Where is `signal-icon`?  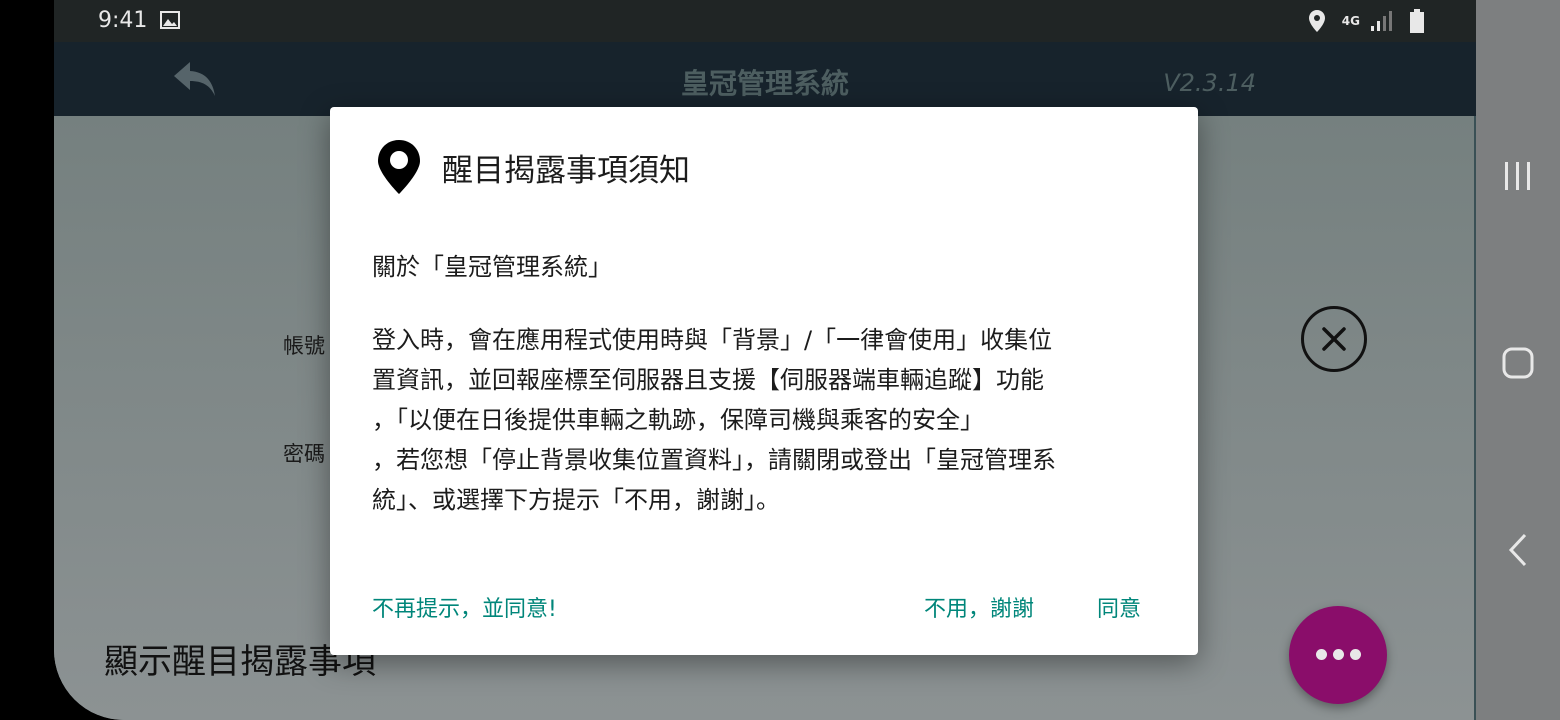 signal-icon is located at coordinates (1381, 21).